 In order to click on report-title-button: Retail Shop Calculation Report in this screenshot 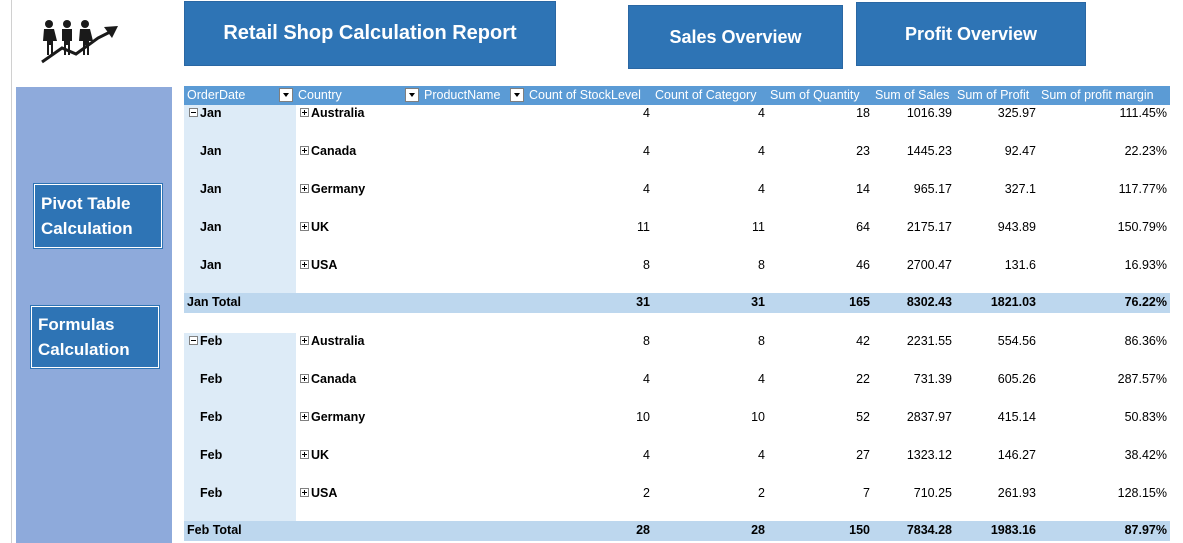, I will do `click(370, 33)`.